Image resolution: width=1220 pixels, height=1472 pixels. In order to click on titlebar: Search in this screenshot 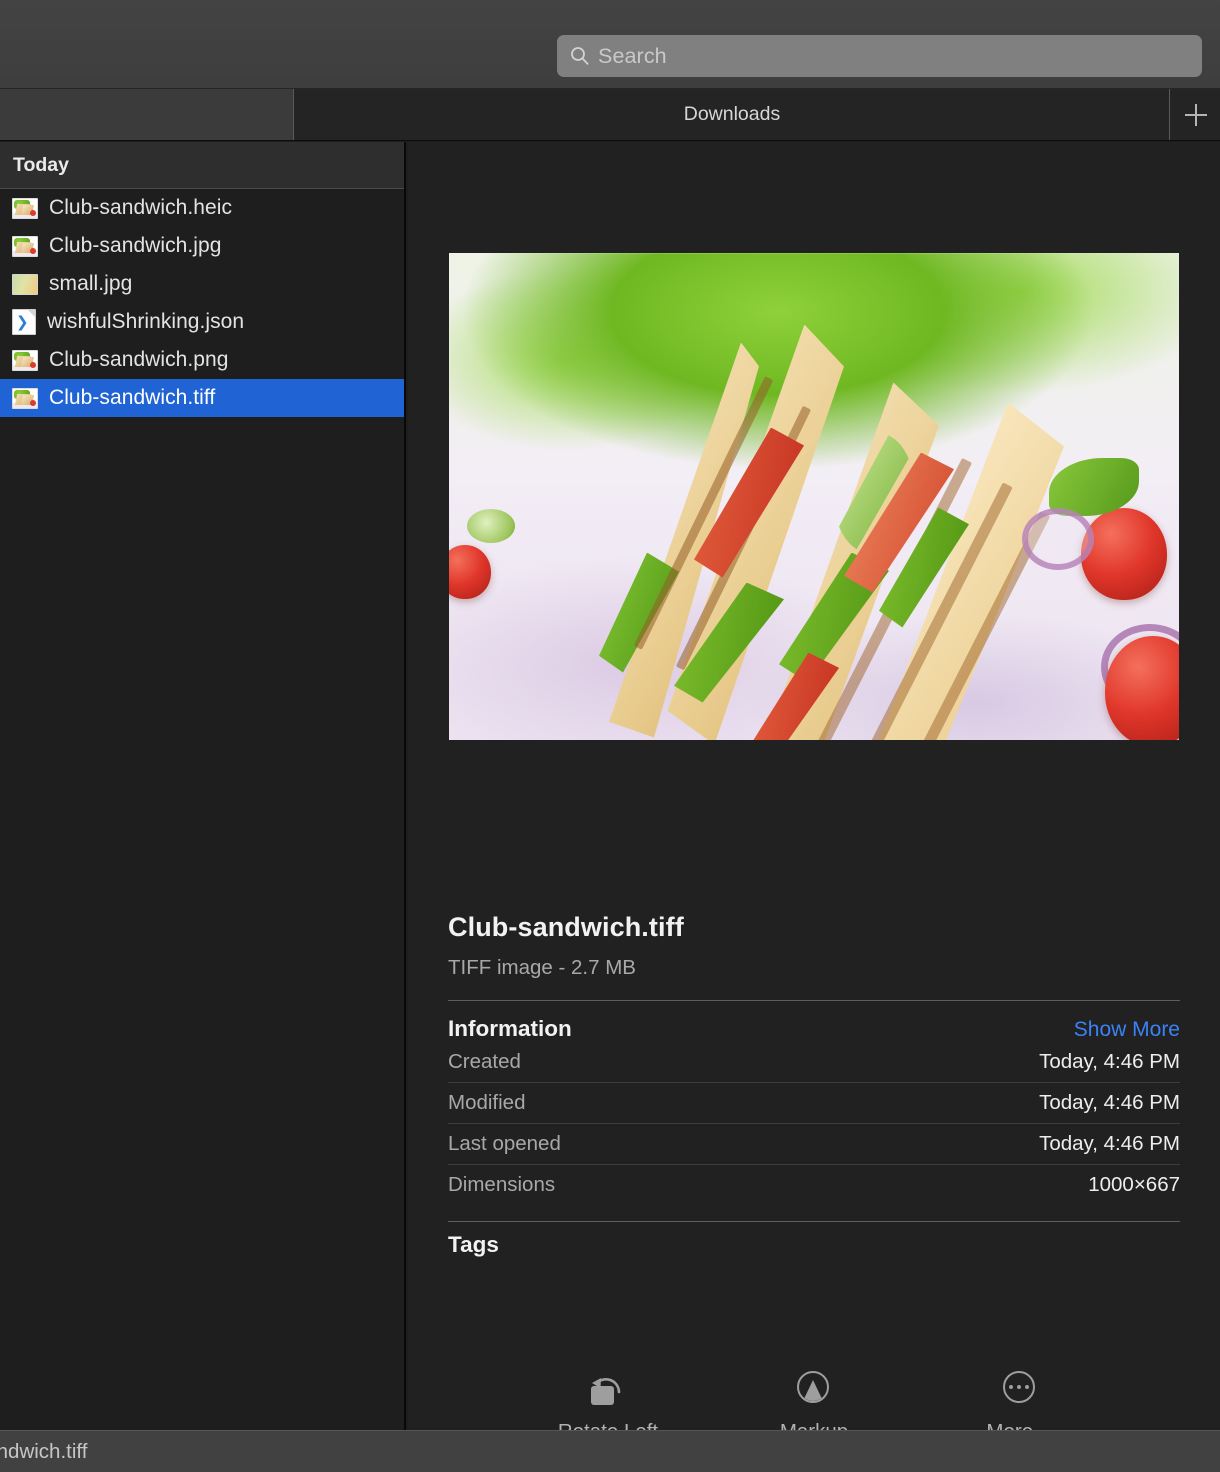, I will do `click(610, 44)`.